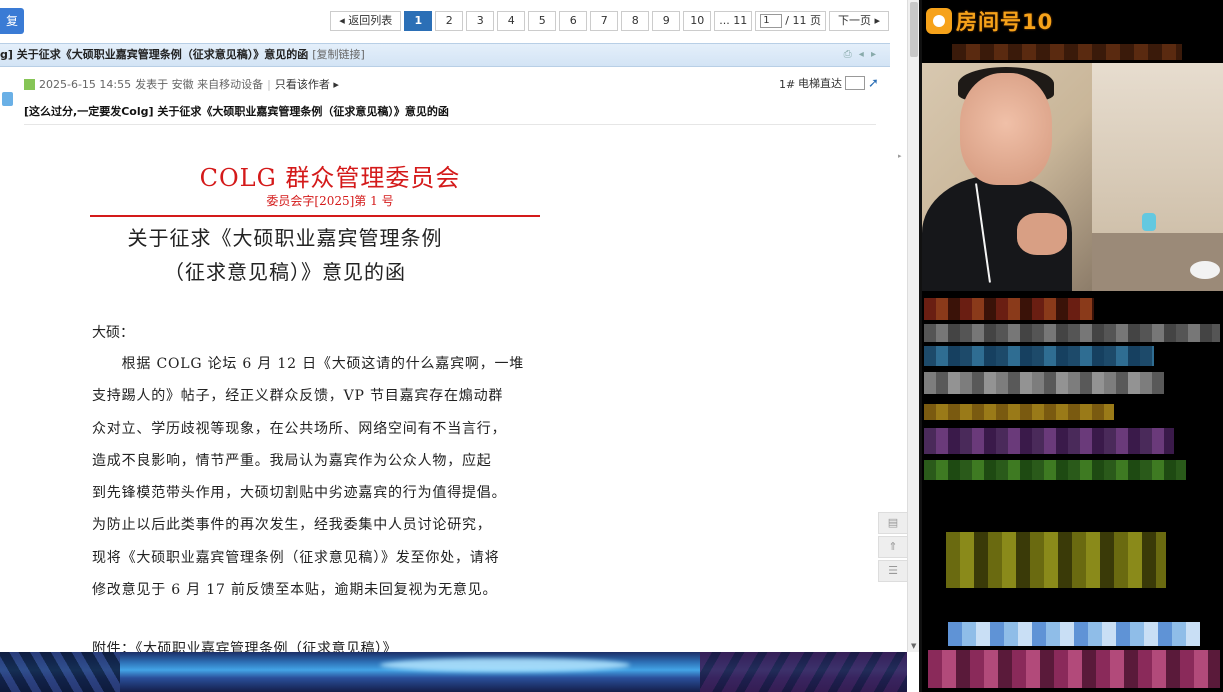 The image size is (1223, 692). Describe the element at coordinates (292, 525) in the screenshot. I see `body-line: 为防止以后此类事件的再次发生，经我委集中人员讨论研究，` at that location.